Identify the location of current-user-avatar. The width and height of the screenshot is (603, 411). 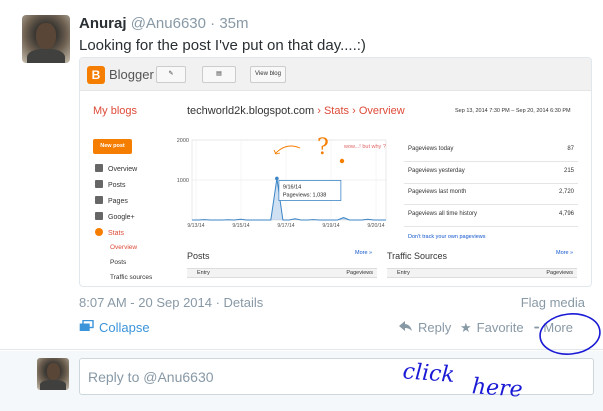
(53, 374).